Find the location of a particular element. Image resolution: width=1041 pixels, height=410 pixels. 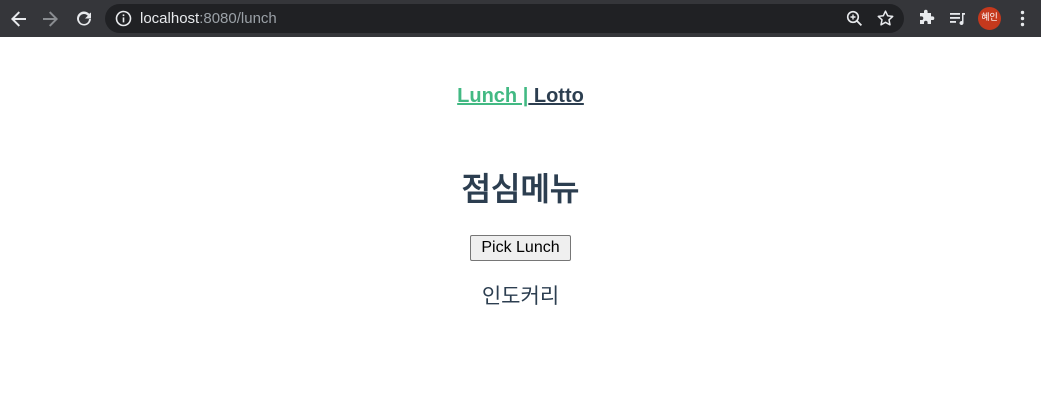

url-path: :8080/lunch is located at coordinates (238, 18).